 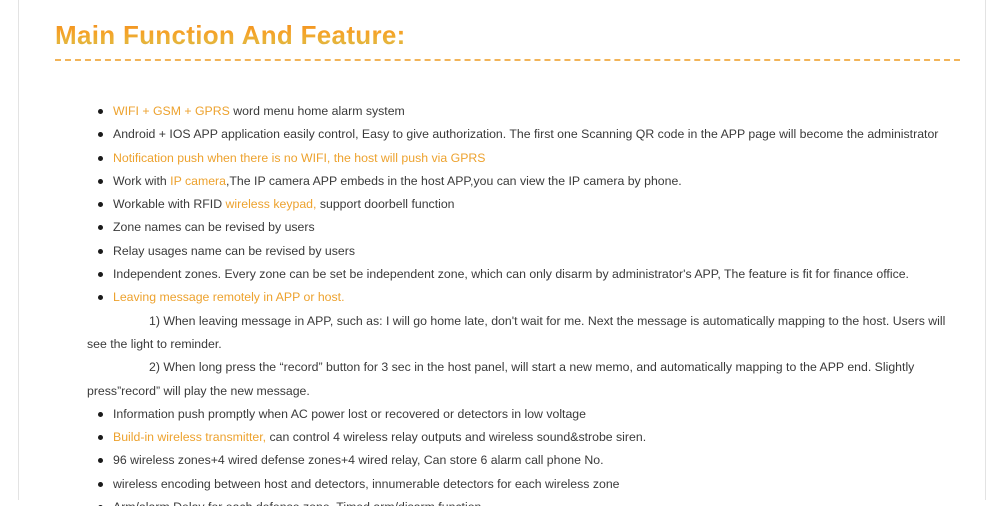 What do you see at coordinates (229, 297) in the screenshot?
I see `list-item-highlight: Leaving message remotely in APP or host.` at bounding box center [229, 297].